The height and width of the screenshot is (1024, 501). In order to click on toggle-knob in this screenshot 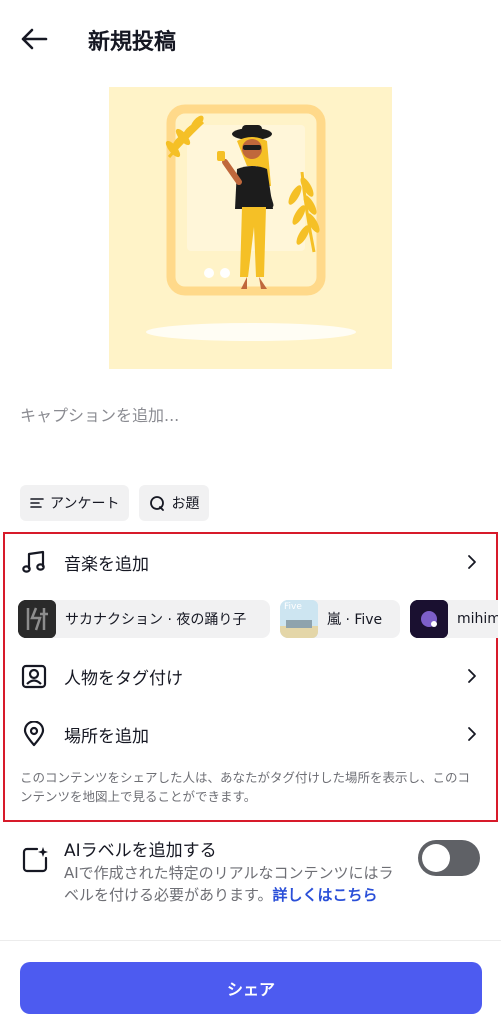, I will do `click(436, 858)`.